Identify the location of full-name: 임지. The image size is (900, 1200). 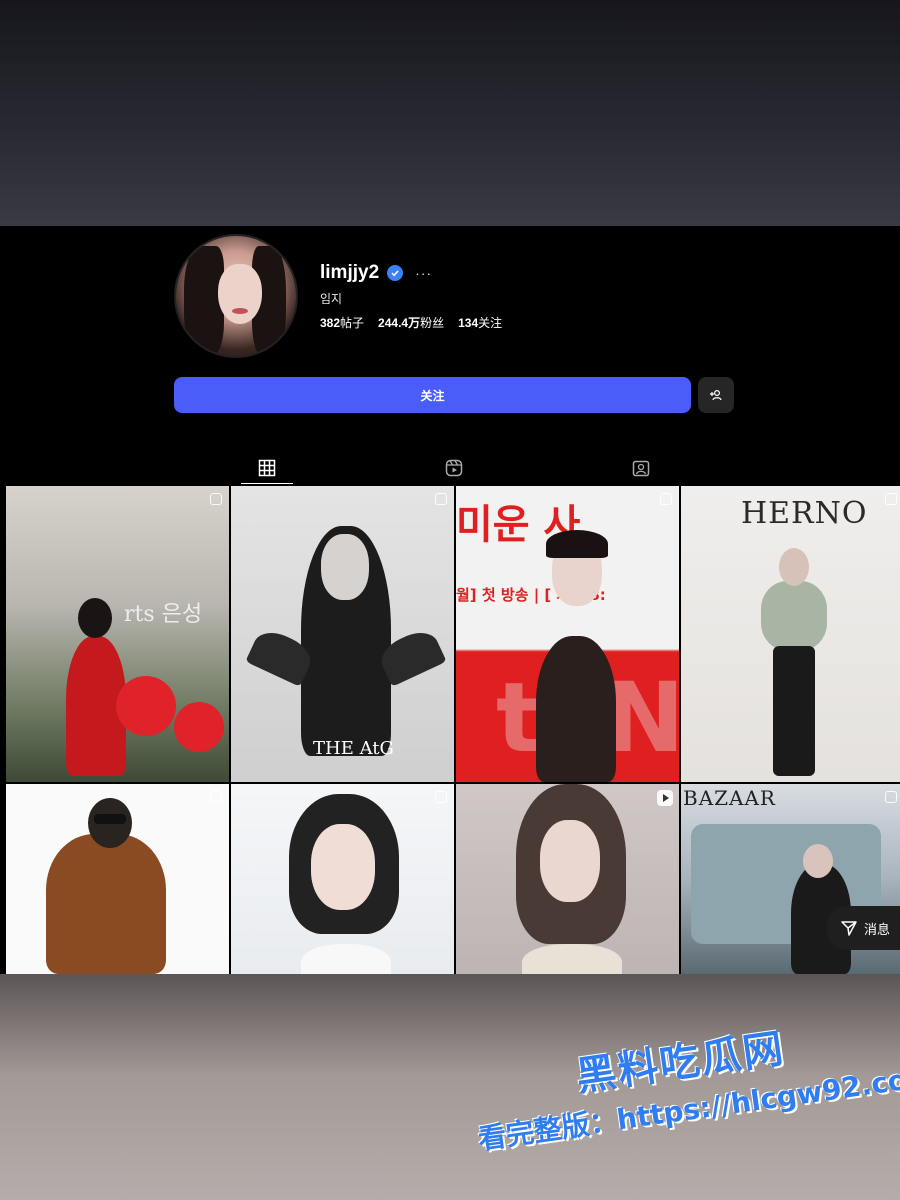
(331, 299).